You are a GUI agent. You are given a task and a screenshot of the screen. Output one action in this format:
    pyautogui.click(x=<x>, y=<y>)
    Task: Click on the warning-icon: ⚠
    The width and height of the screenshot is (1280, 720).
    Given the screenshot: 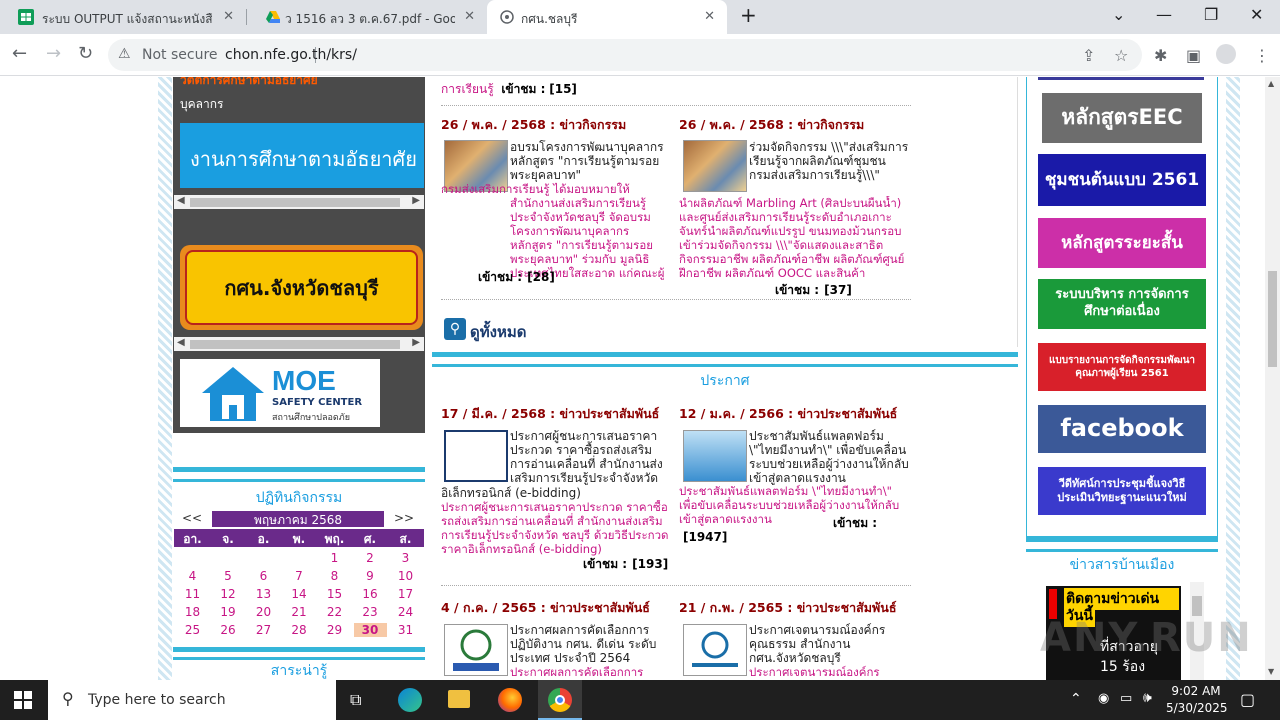 What is the action you would take?
    pyautogui.click(x=124, y=54)
    